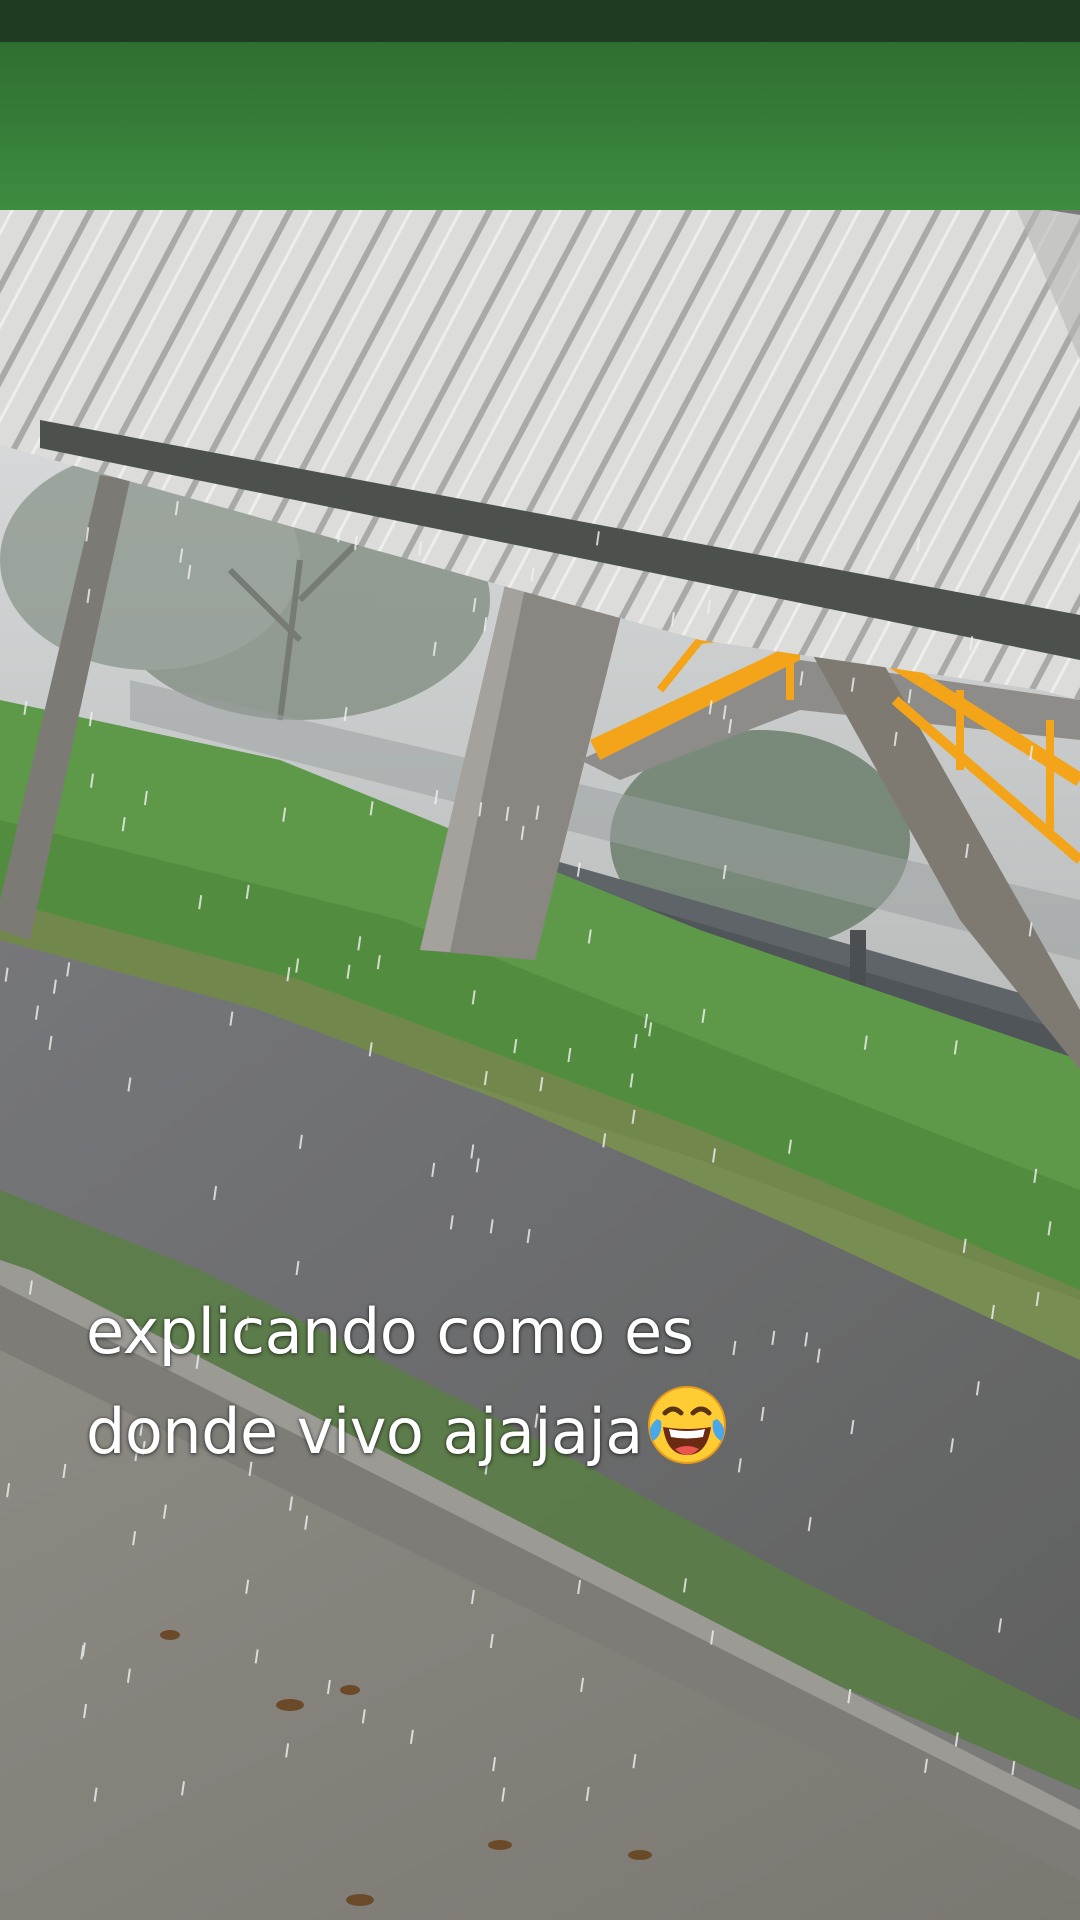  What do you see at coordinates (364, 1431) in the screenshot?
I see `caption-line-2-text: donde vivo ajajaja` at bounding box center [364, 1431].